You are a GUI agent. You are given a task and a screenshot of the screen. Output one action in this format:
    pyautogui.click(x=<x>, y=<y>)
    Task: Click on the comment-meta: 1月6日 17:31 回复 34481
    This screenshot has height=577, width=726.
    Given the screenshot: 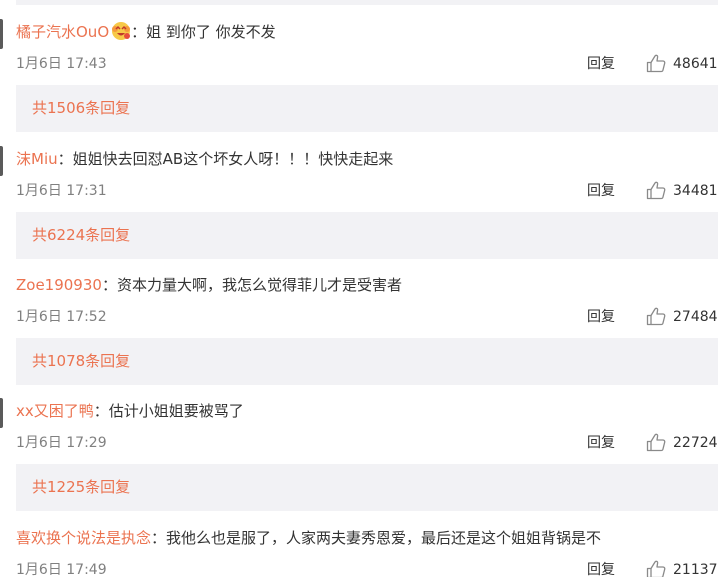 What is the action you would take?
    pyautogui.click(x=367, y=191)
    